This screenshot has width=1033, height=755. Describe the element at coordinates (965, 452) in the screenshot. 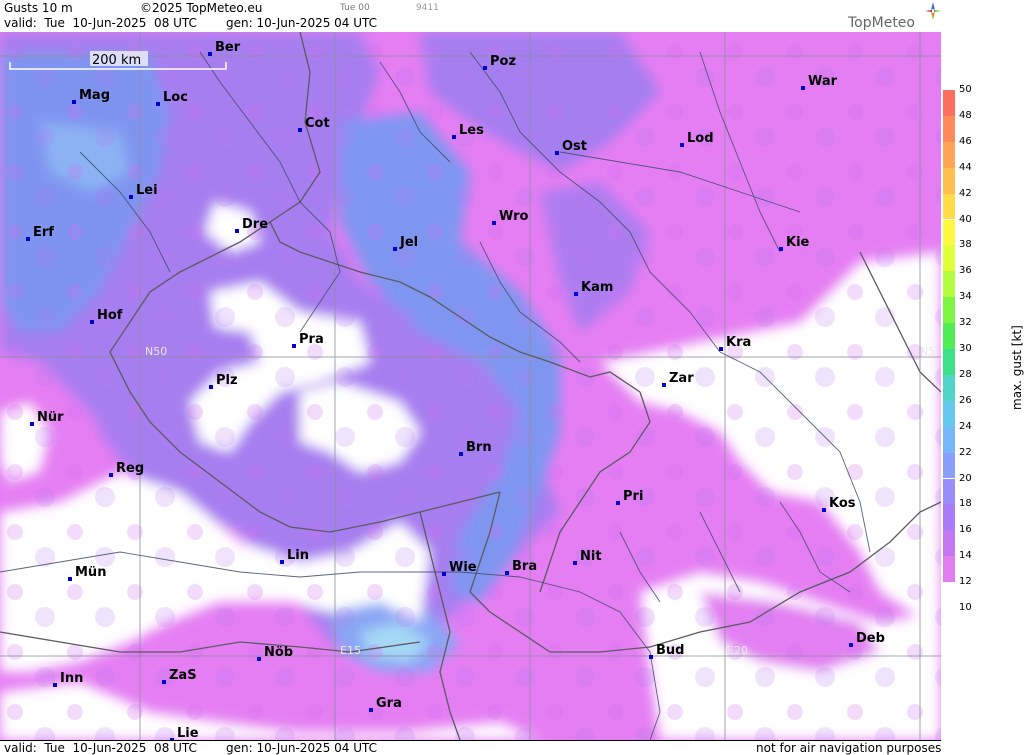

I see `colorbar-tick-label: 22` at that location.